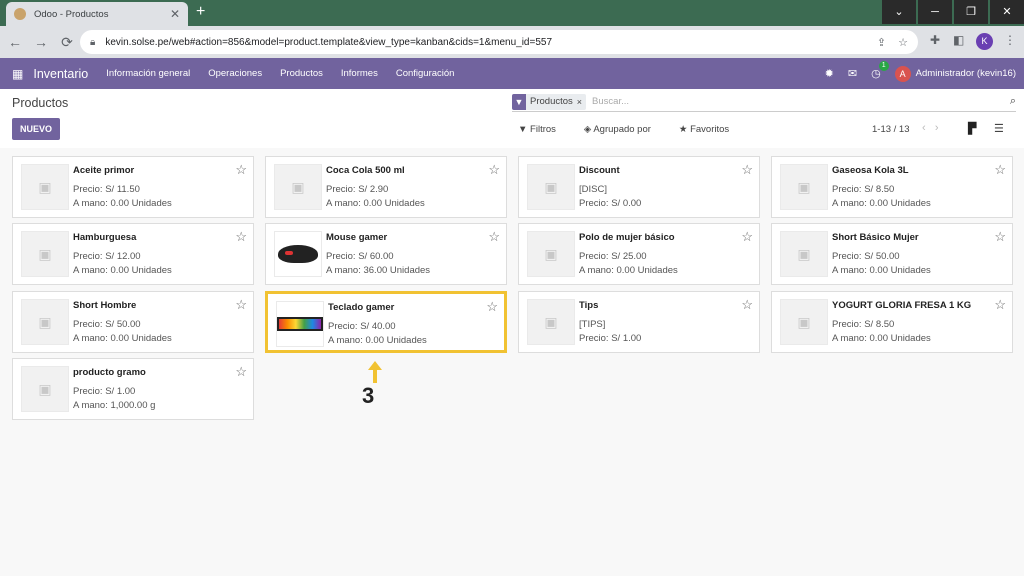  Describe the element at coordinates (610, 338) in the screenshot. I see `product-detail-2: Precio: S/ 1.00` at that location.